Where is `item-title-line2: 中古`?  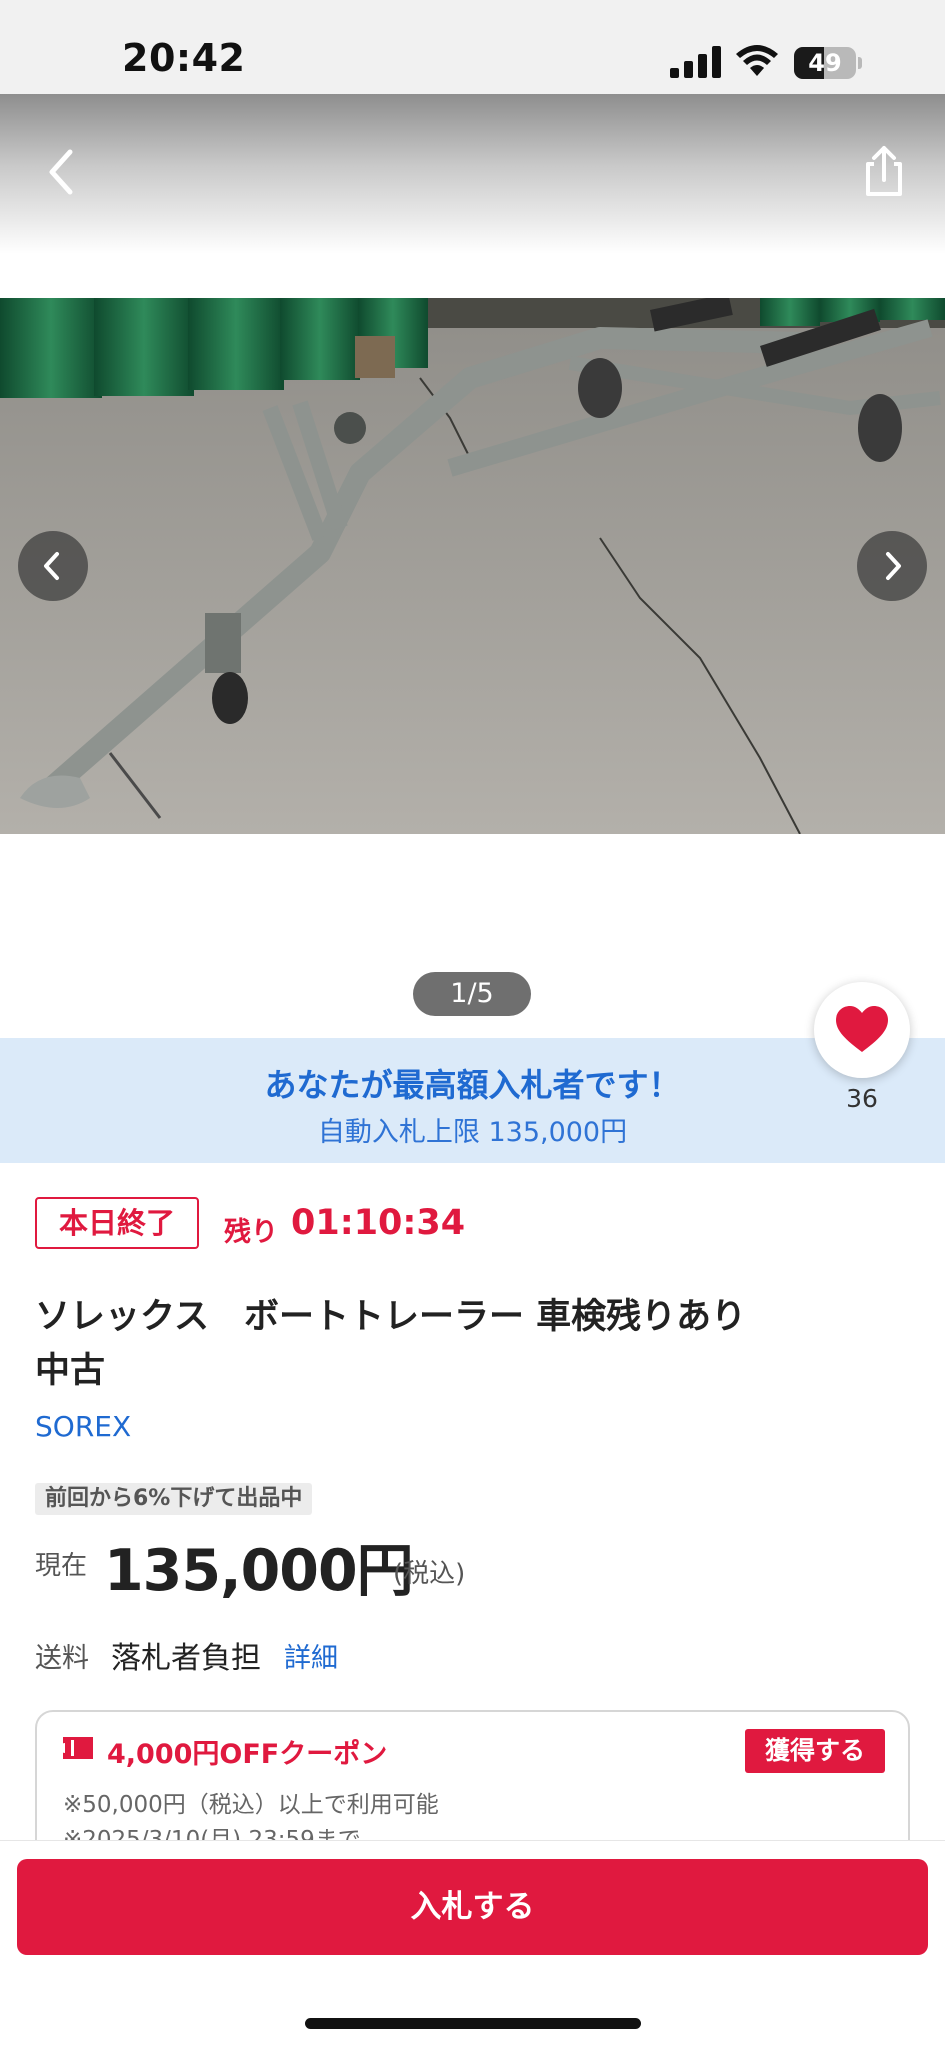 item-title-line2: 中古 is located at coordinates (70, 1371).